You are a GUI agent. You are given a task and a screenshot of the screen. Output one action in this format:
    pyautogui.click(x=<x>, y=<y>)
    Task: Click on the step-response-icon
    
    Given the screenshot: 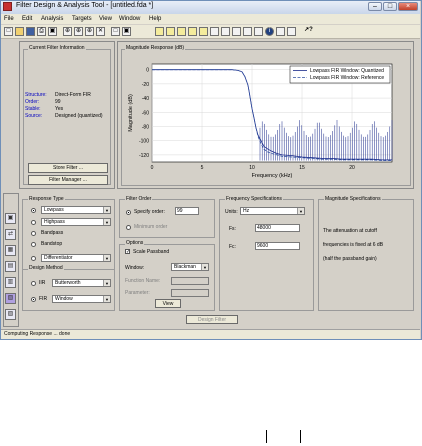 What is the action you would take?
    pyautogui.click(x=225, y=31)
    